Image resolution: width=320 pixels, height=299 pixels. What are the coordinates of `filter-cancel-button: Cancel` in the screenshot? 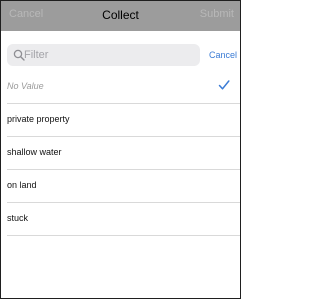 It's located at (223, 55).